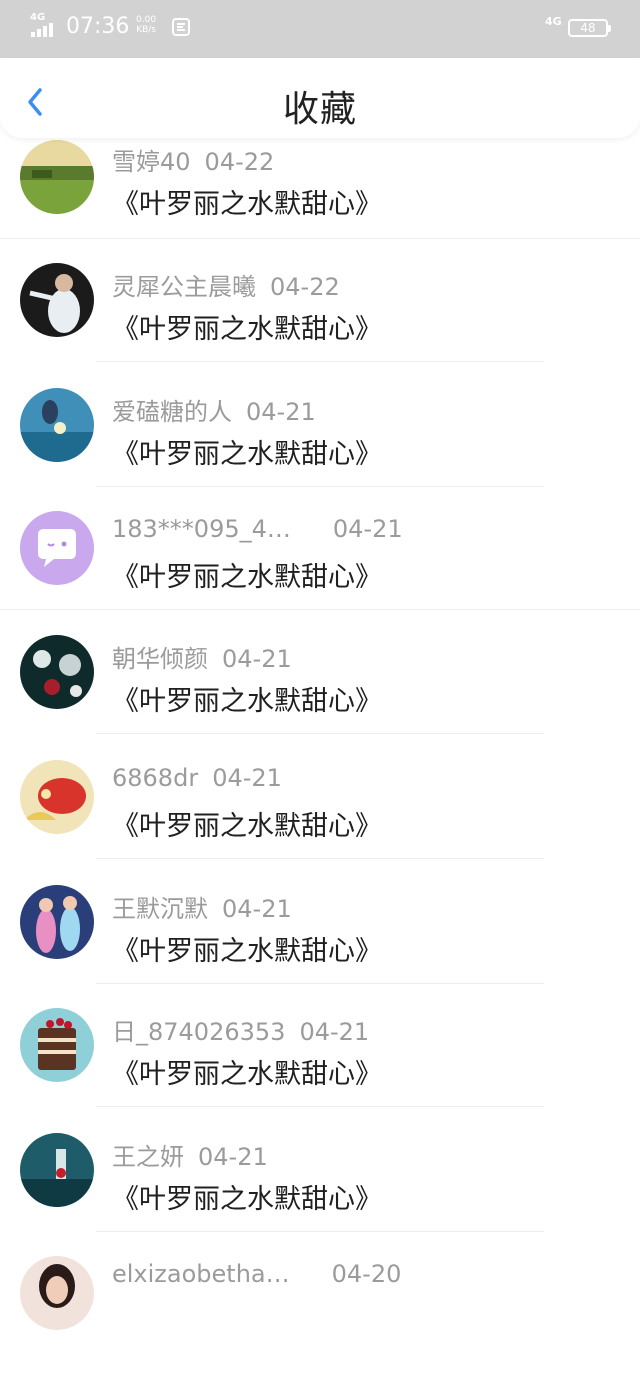  I want to click on item-meta: elxizaobetha… 04-20, so click(256, 1274).